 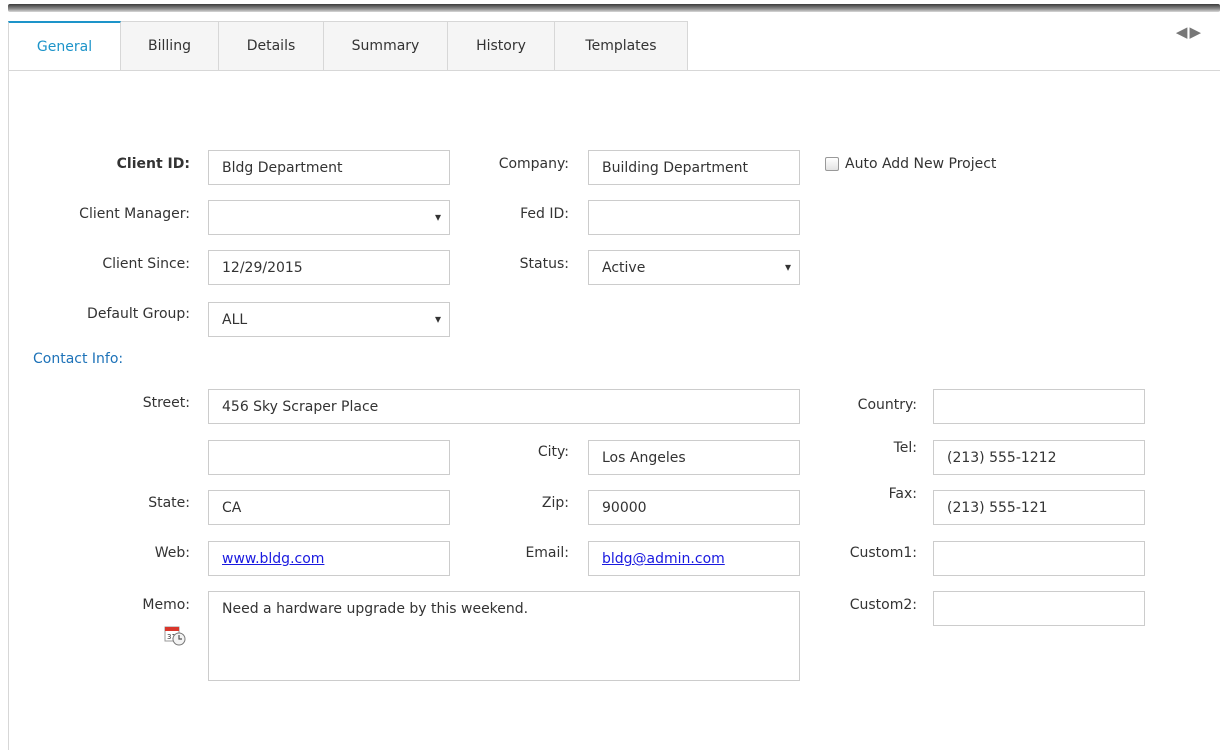 I want to click on contact-info-heading: Contact Info:, so click(x=78, y=359).